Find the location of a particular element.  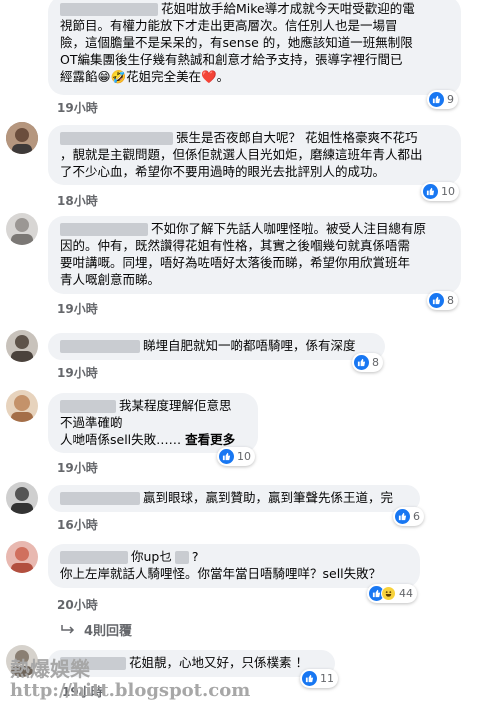

comment-bubble: 贏到眼球，贏到贊助，贏到筆聲先係王道，完 is located at coordinates (234, 498).